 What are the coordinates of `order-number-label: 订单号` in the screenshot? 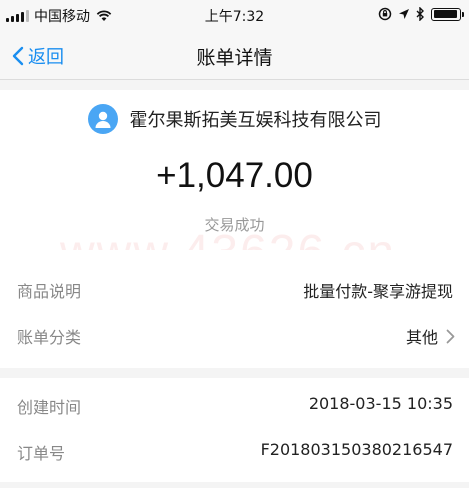 It's located at (41, 453).